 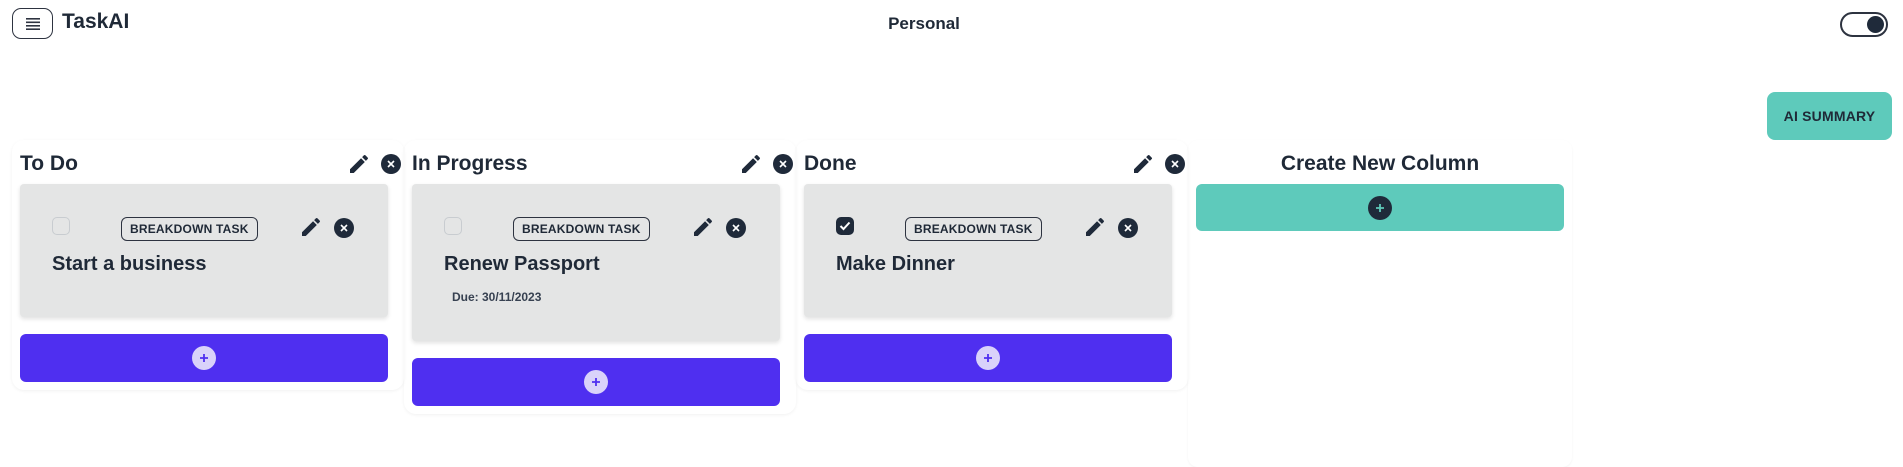 I want to click on column-to-do: To Do BREAKDOWN TASK Start a business, so click(x=208, y=265).